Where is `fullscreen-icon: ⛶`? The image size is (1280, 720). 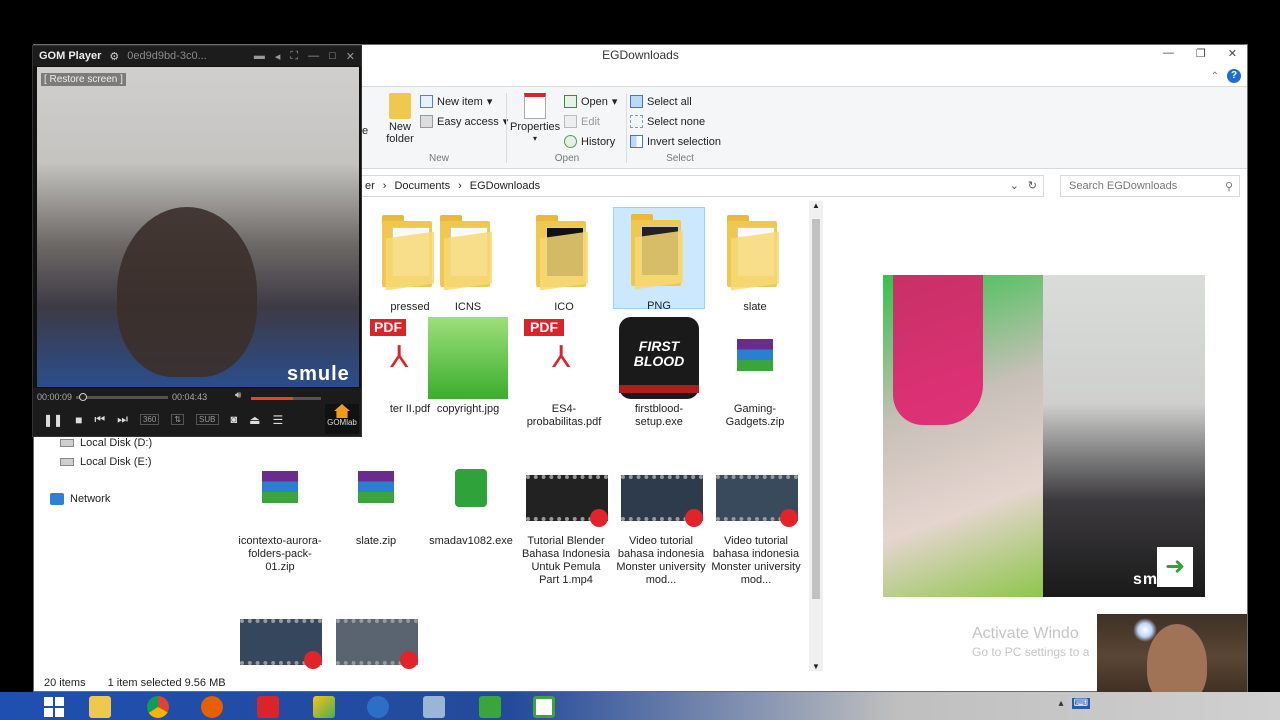 fullscreen-icon: ⛶ is located at coordinates (294, 56).